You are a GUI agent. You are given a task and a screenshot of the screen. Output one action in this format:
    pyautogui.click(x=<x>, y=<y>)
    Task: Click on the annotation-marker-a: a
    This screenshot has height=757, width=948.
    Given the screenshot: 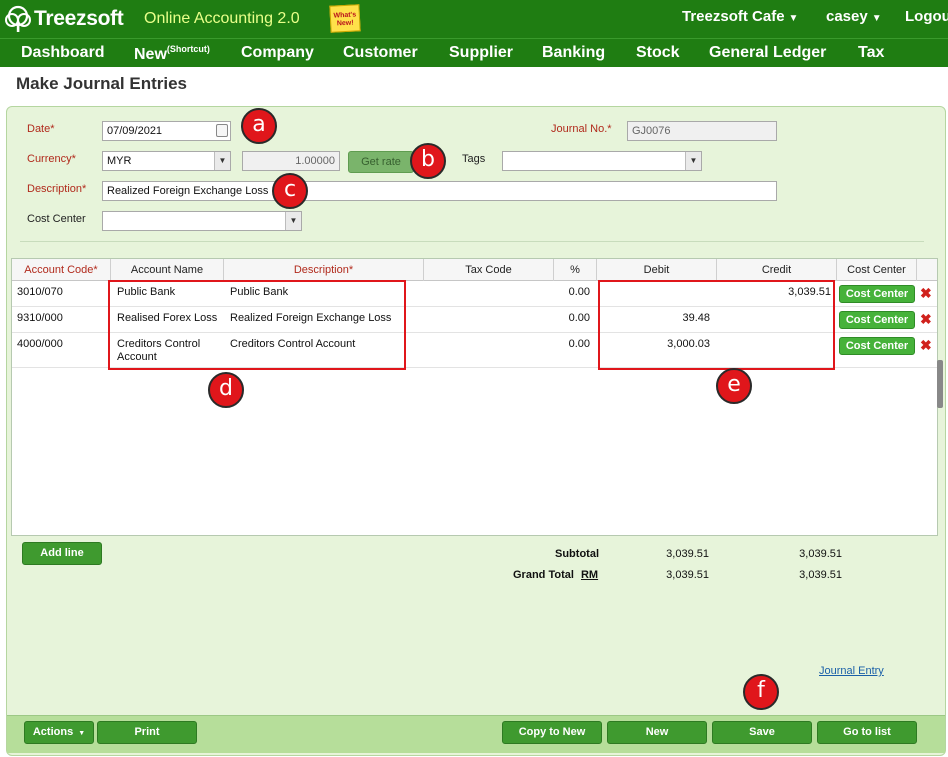 What is the action you would take?
    pyautogui.click(x=259, y=126)
    